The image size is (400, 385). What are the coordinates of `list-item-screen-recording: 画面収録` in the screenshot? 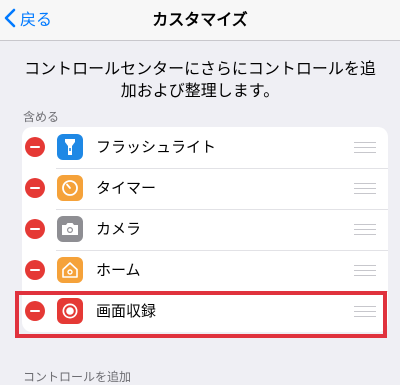 It's located at (205, 311).